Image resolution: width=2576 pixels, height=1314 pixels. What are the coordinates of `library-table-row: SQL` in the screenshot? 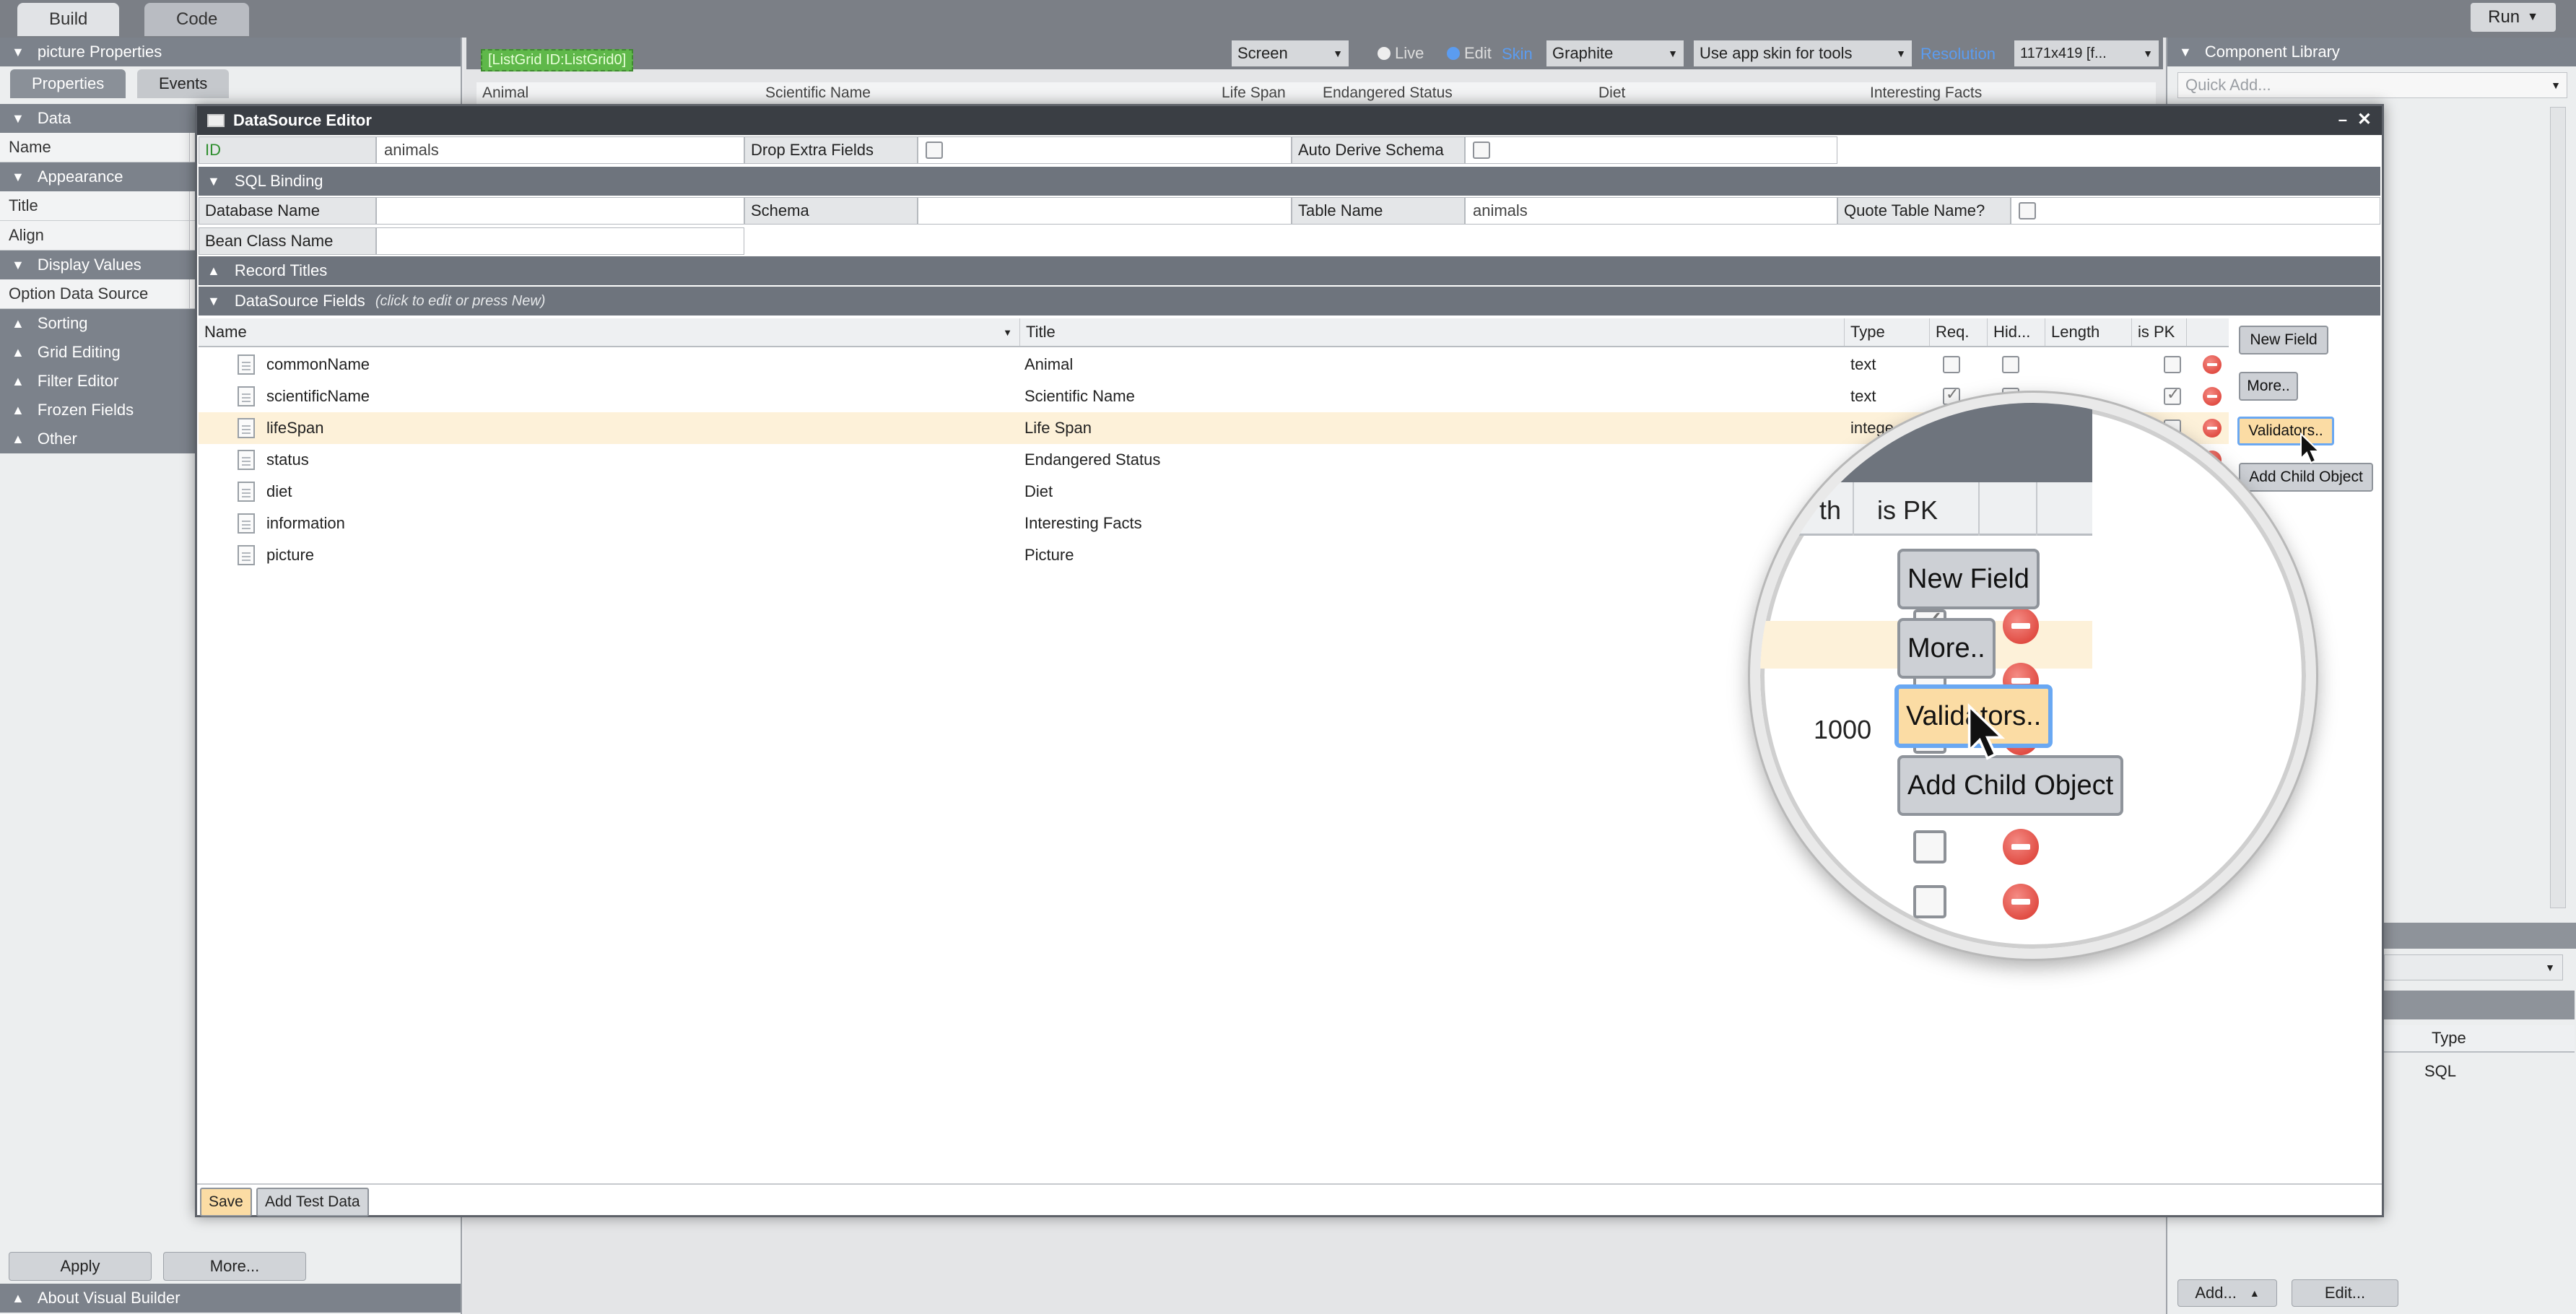 It's located at (2479, 1071).